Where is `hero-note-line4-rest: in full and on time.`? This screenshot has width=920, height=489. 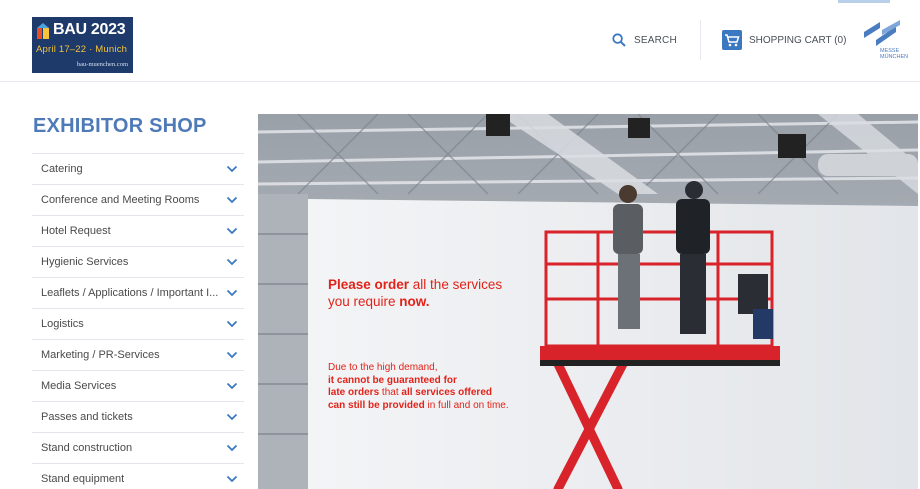
hero-note-line4-rest: in full and on time. is located at coordinates (466, 405).